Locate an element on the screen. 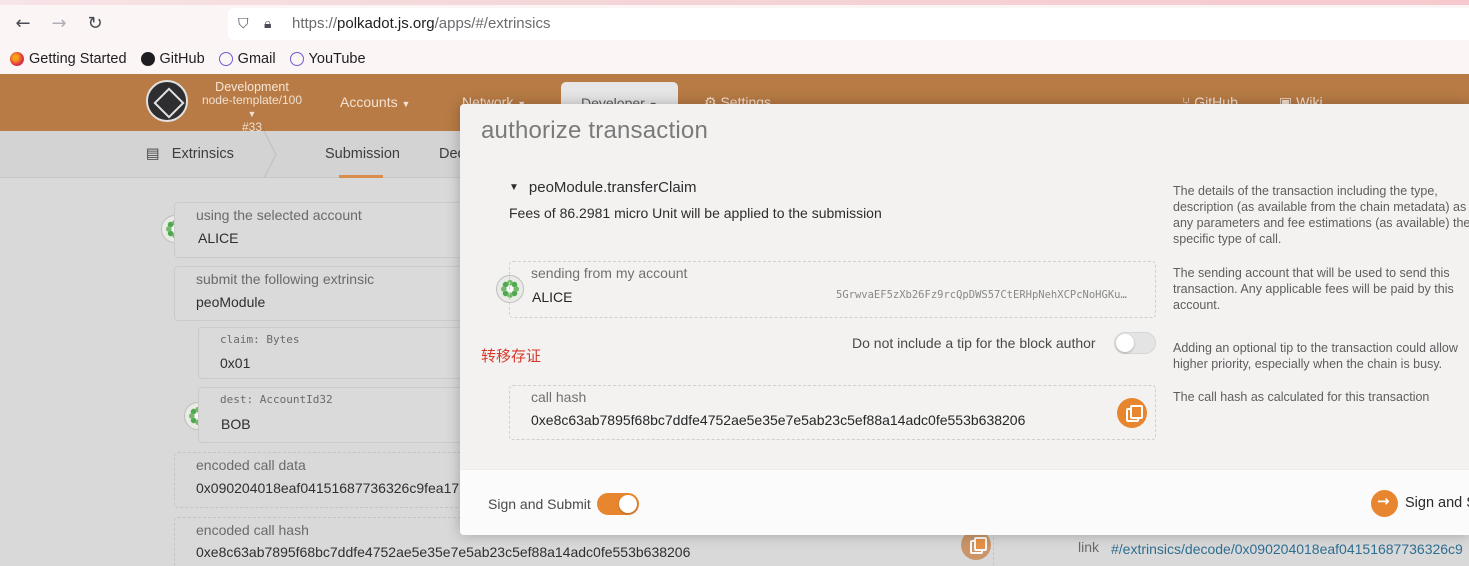 The image size is (1469, 566). decode-link-label: link is located at coordinates (1089, 547).